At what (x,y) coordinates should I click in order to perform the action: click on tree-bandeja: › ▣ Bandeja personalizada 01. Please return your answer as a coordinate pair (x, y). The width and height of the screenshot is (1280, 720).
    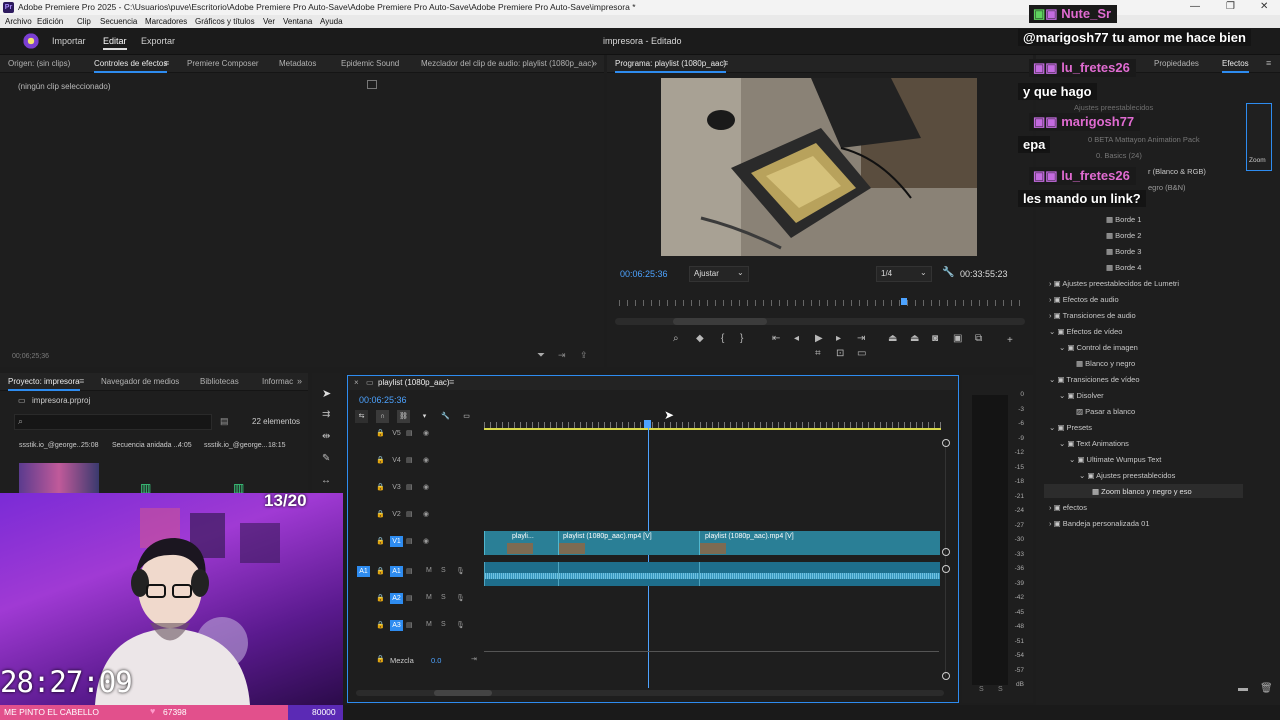
    Looking at the image, I should click on (1099, 523).